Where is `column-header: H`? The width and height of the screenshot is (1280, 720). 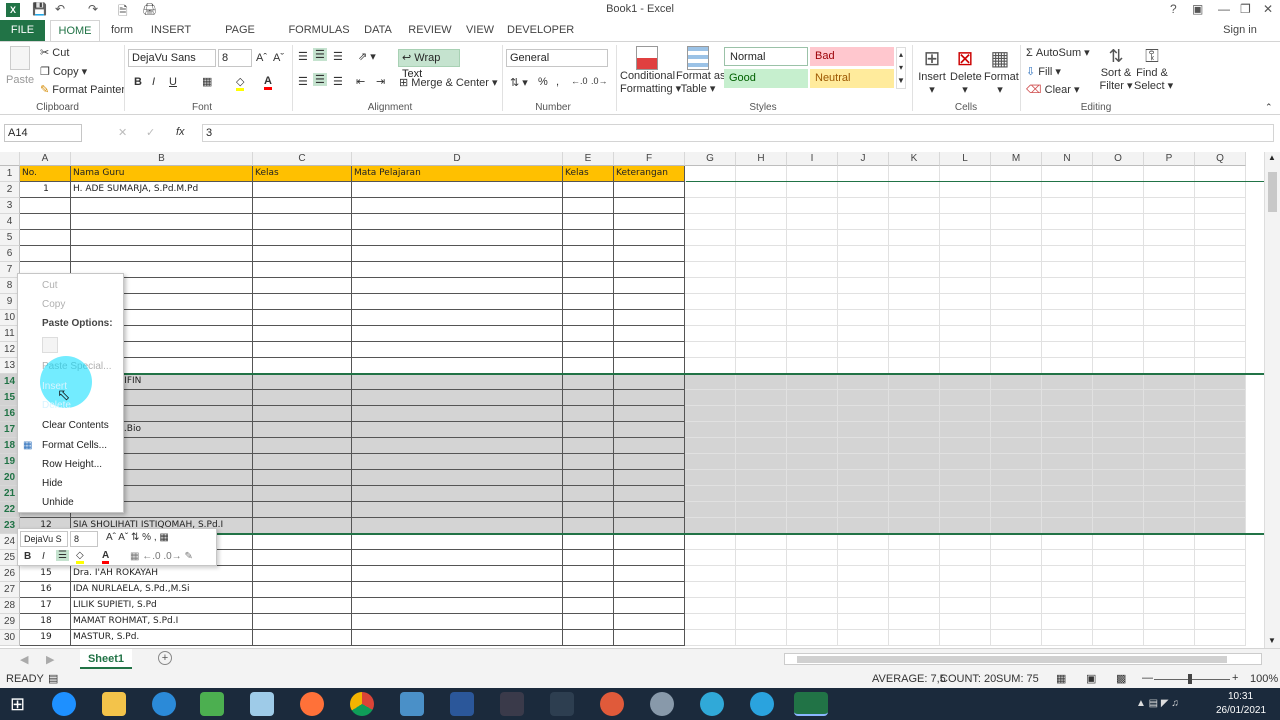
column-header: H is located at coordinates (761, 159).